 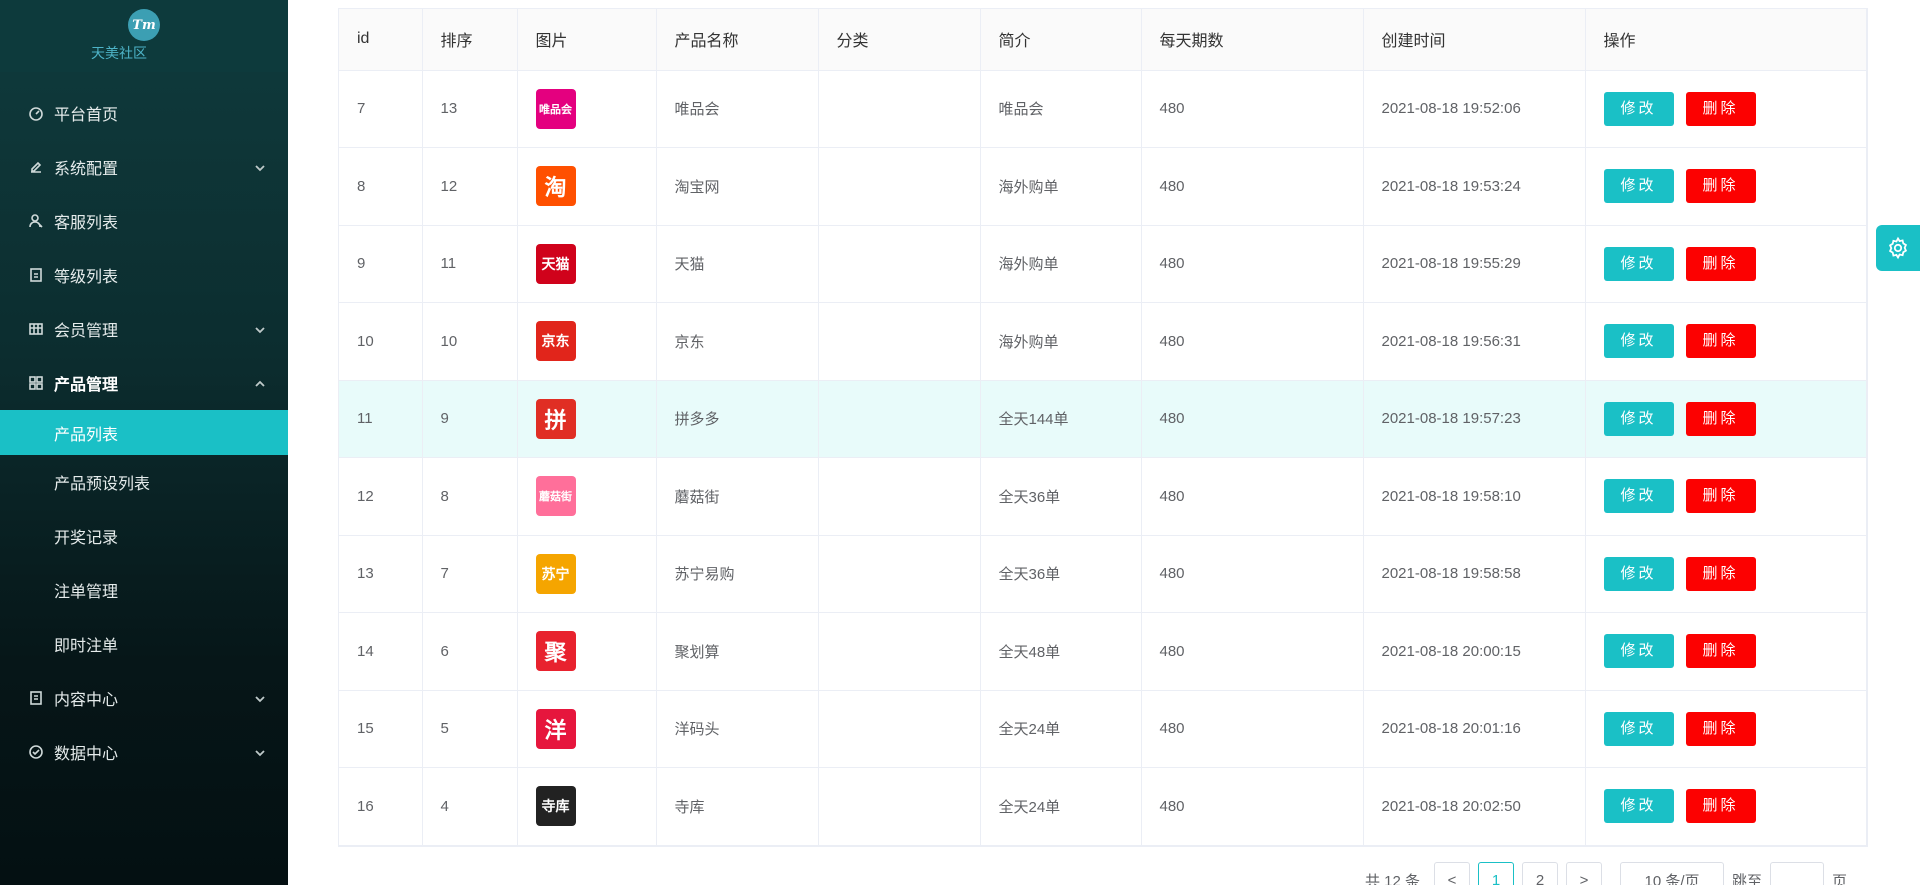 I want to click on cell-image: 苏宁, so click(x=587, y=574).